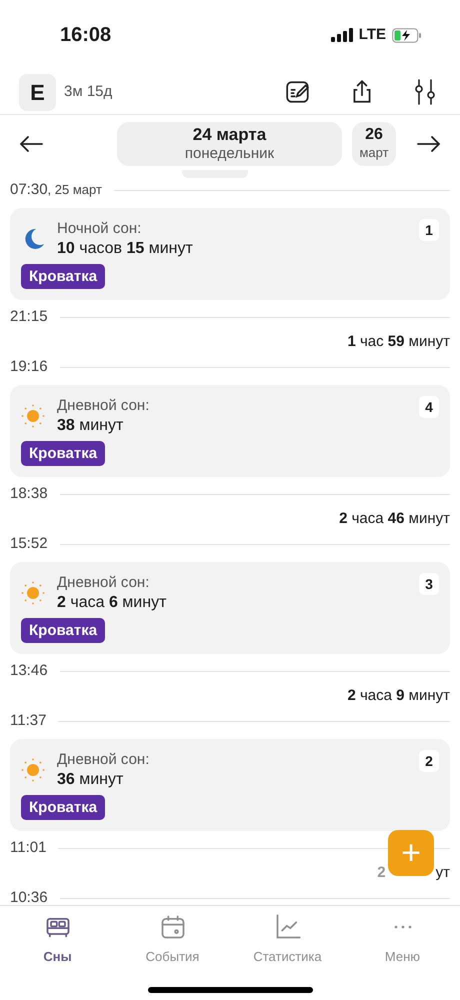  What do you see at coordinates (298, 92) in the screenshot?
I see `edit-icon` at bounding box center [298, 92].